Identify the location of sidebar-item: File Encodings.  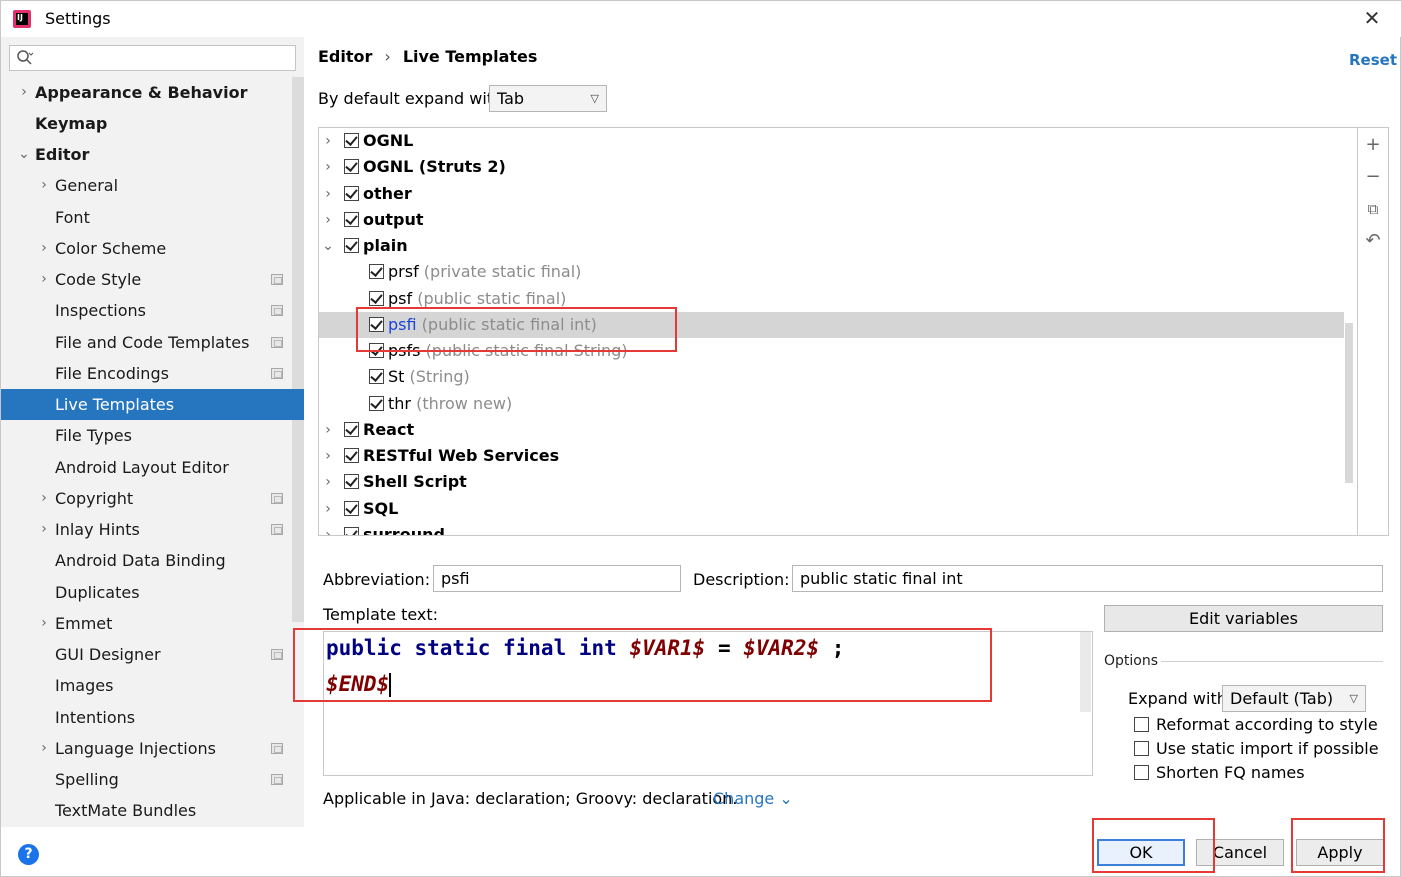
(152, 373).